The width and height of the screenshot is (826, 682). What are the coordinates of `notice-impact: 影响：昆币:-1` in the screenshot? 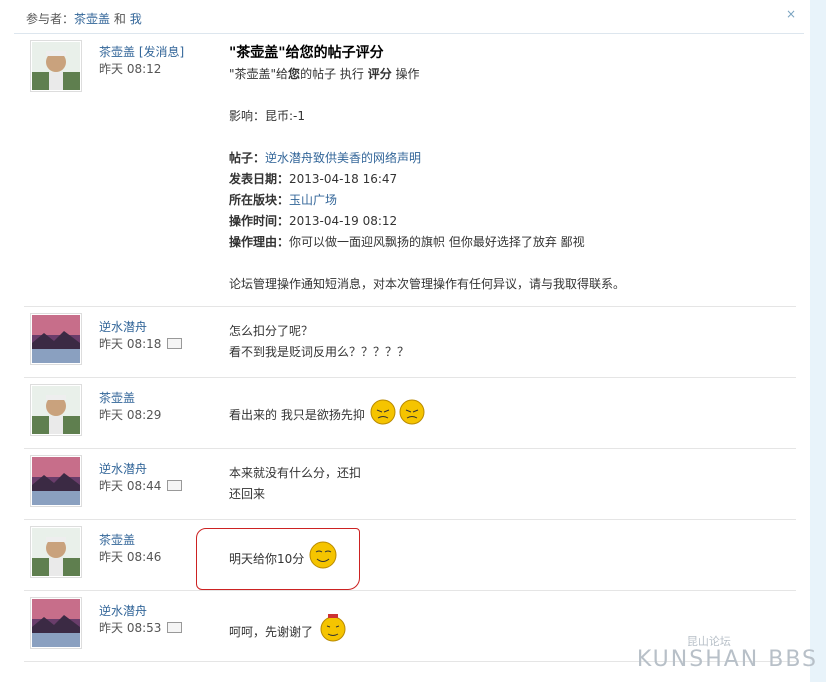 It's located at (267, 116).